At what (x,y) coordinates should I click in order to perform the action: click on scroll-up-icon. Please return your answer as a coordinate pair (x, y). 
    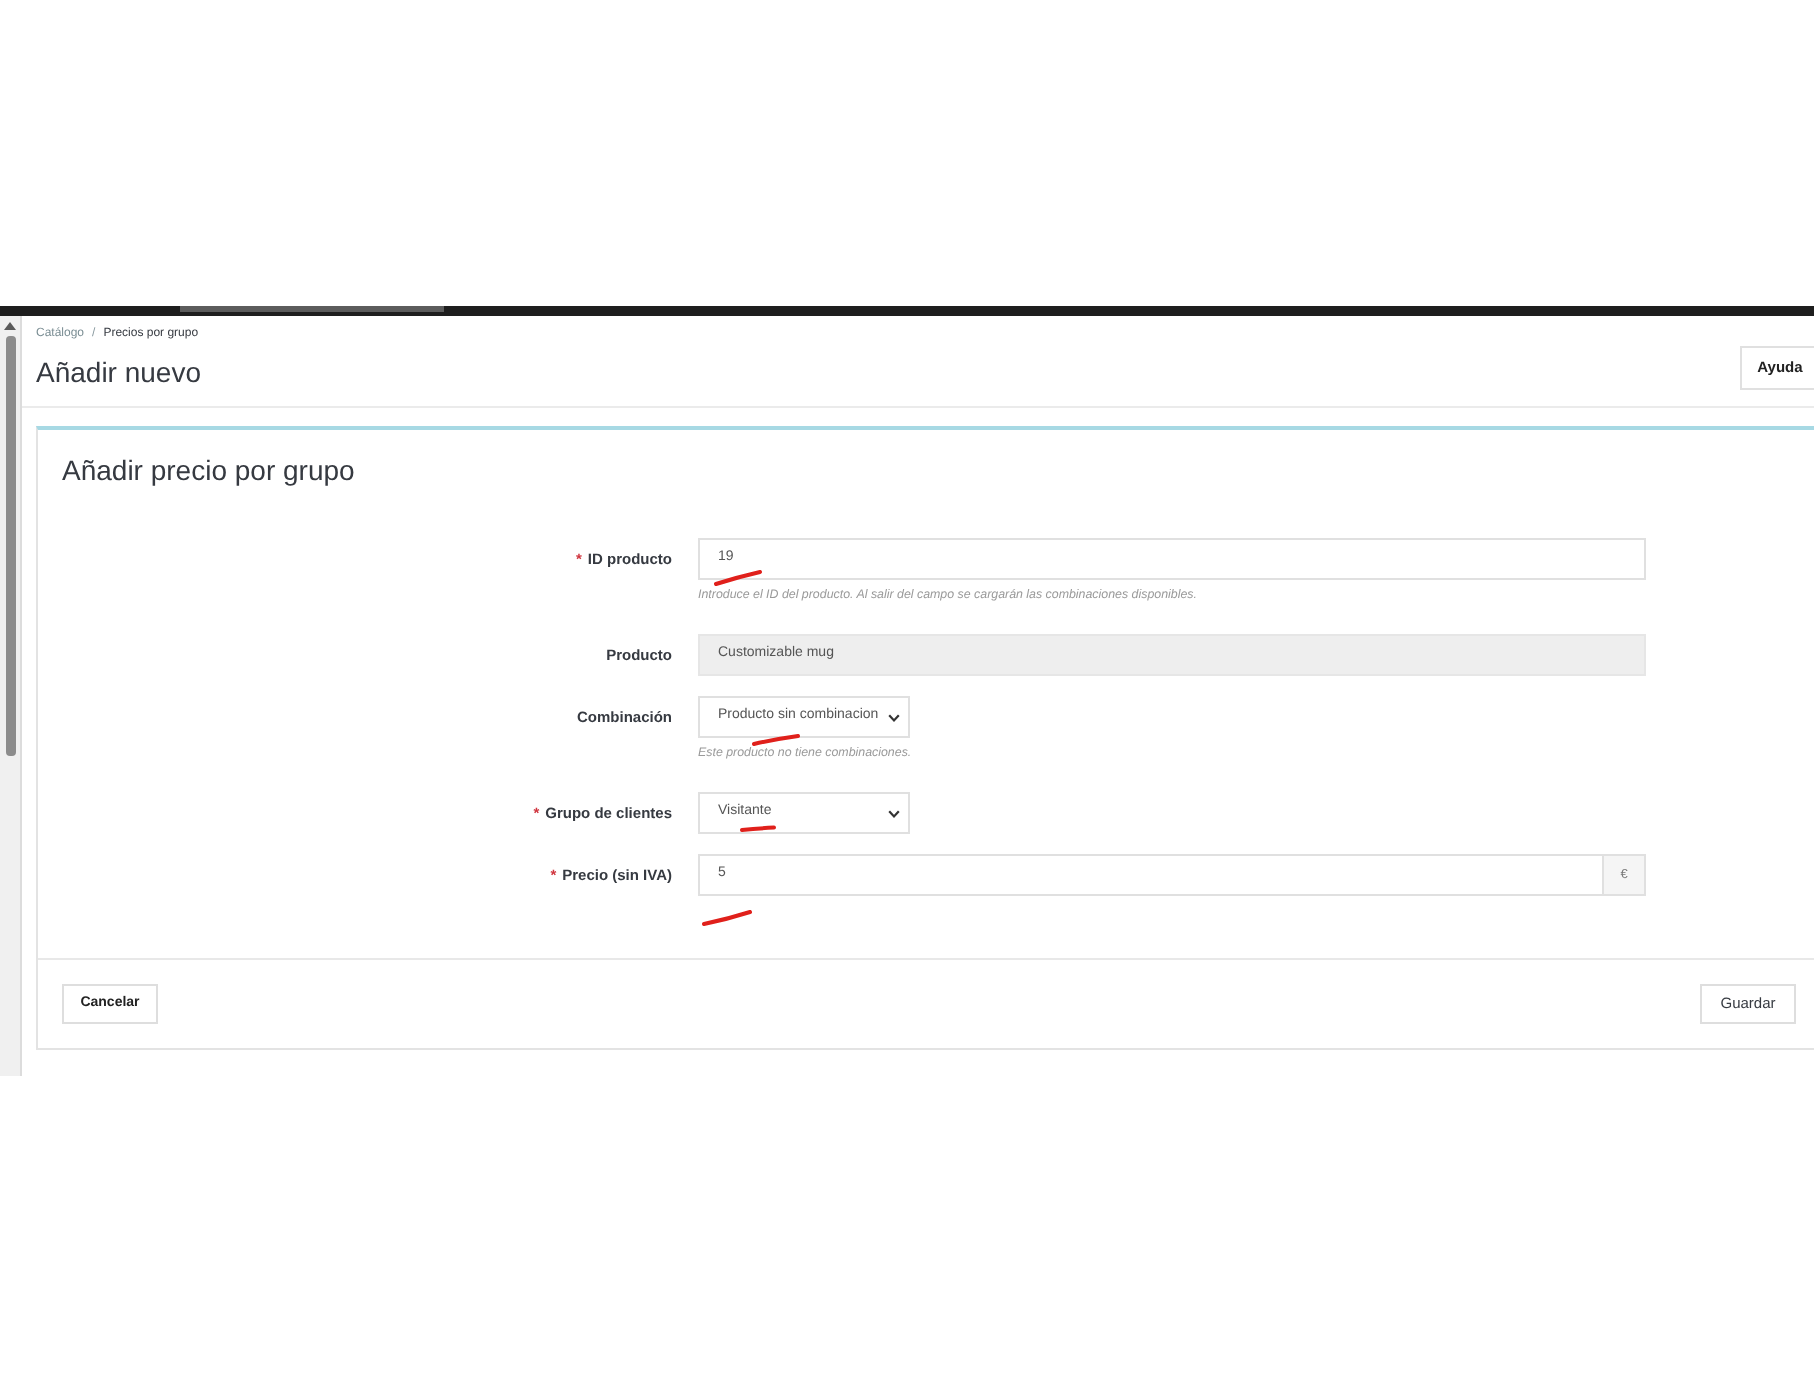
    Looking at the image, I should click on (10, 326).